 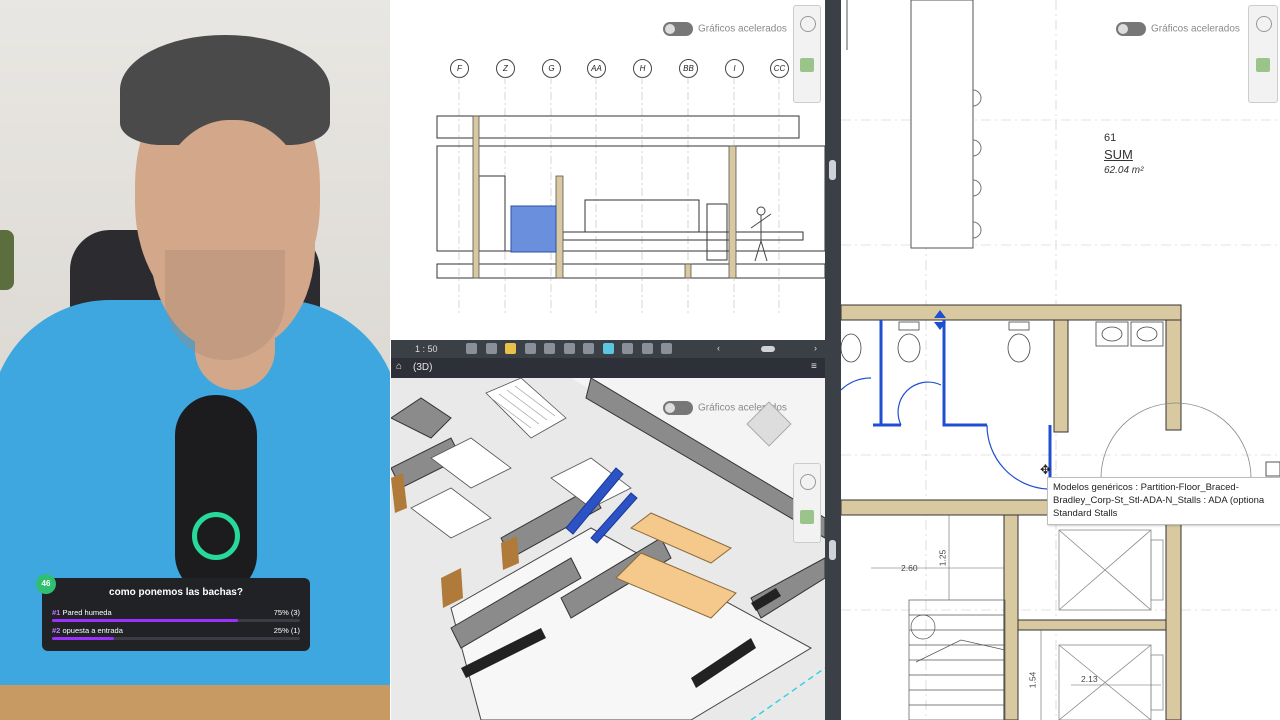 What do you see at coordinates (176, 617) in the screenshot?
I see `poll-option-1: #1 Pared humeda 75% (3)` at bounding box center [176, 617].